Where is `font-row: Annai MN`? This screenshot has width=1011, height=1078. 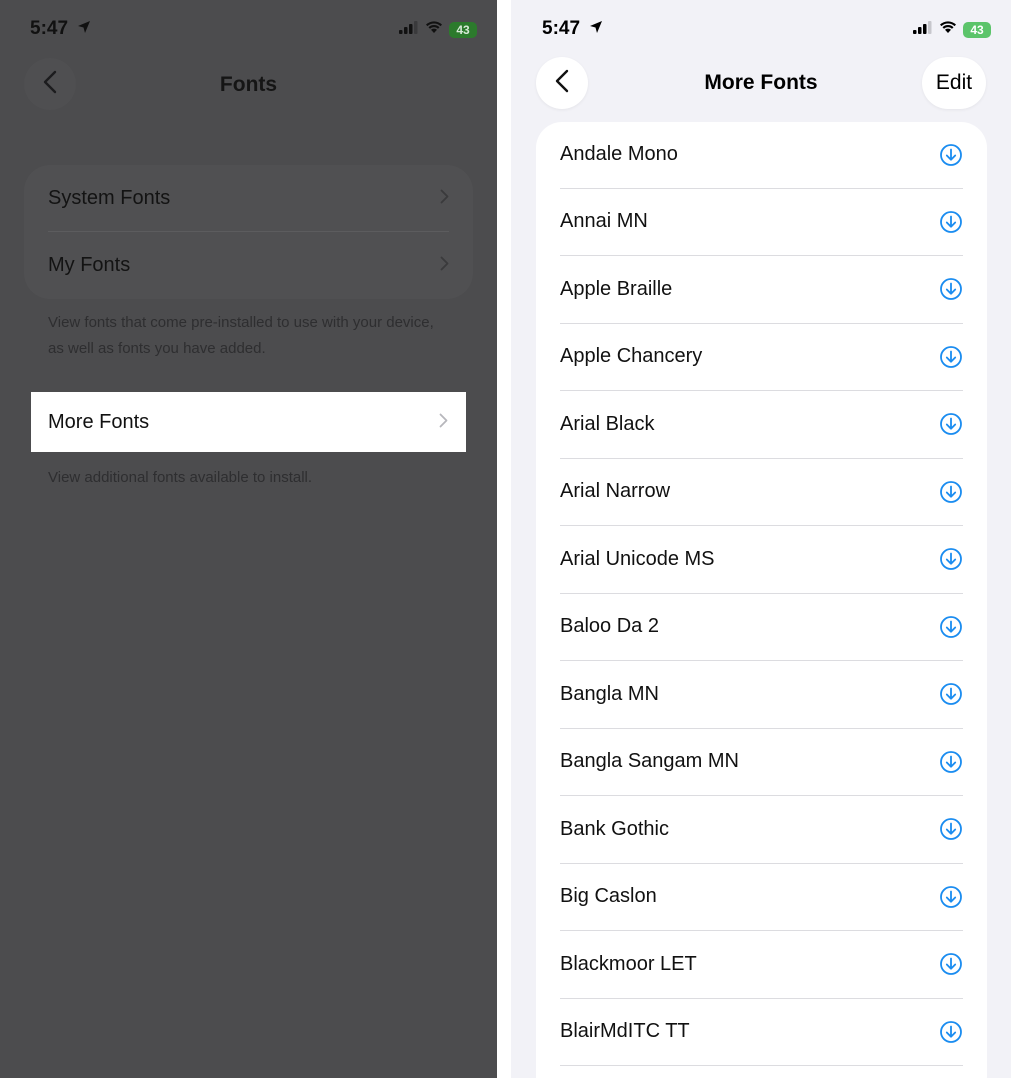
font-row: Annai MN is located at coordinates (761, 222).